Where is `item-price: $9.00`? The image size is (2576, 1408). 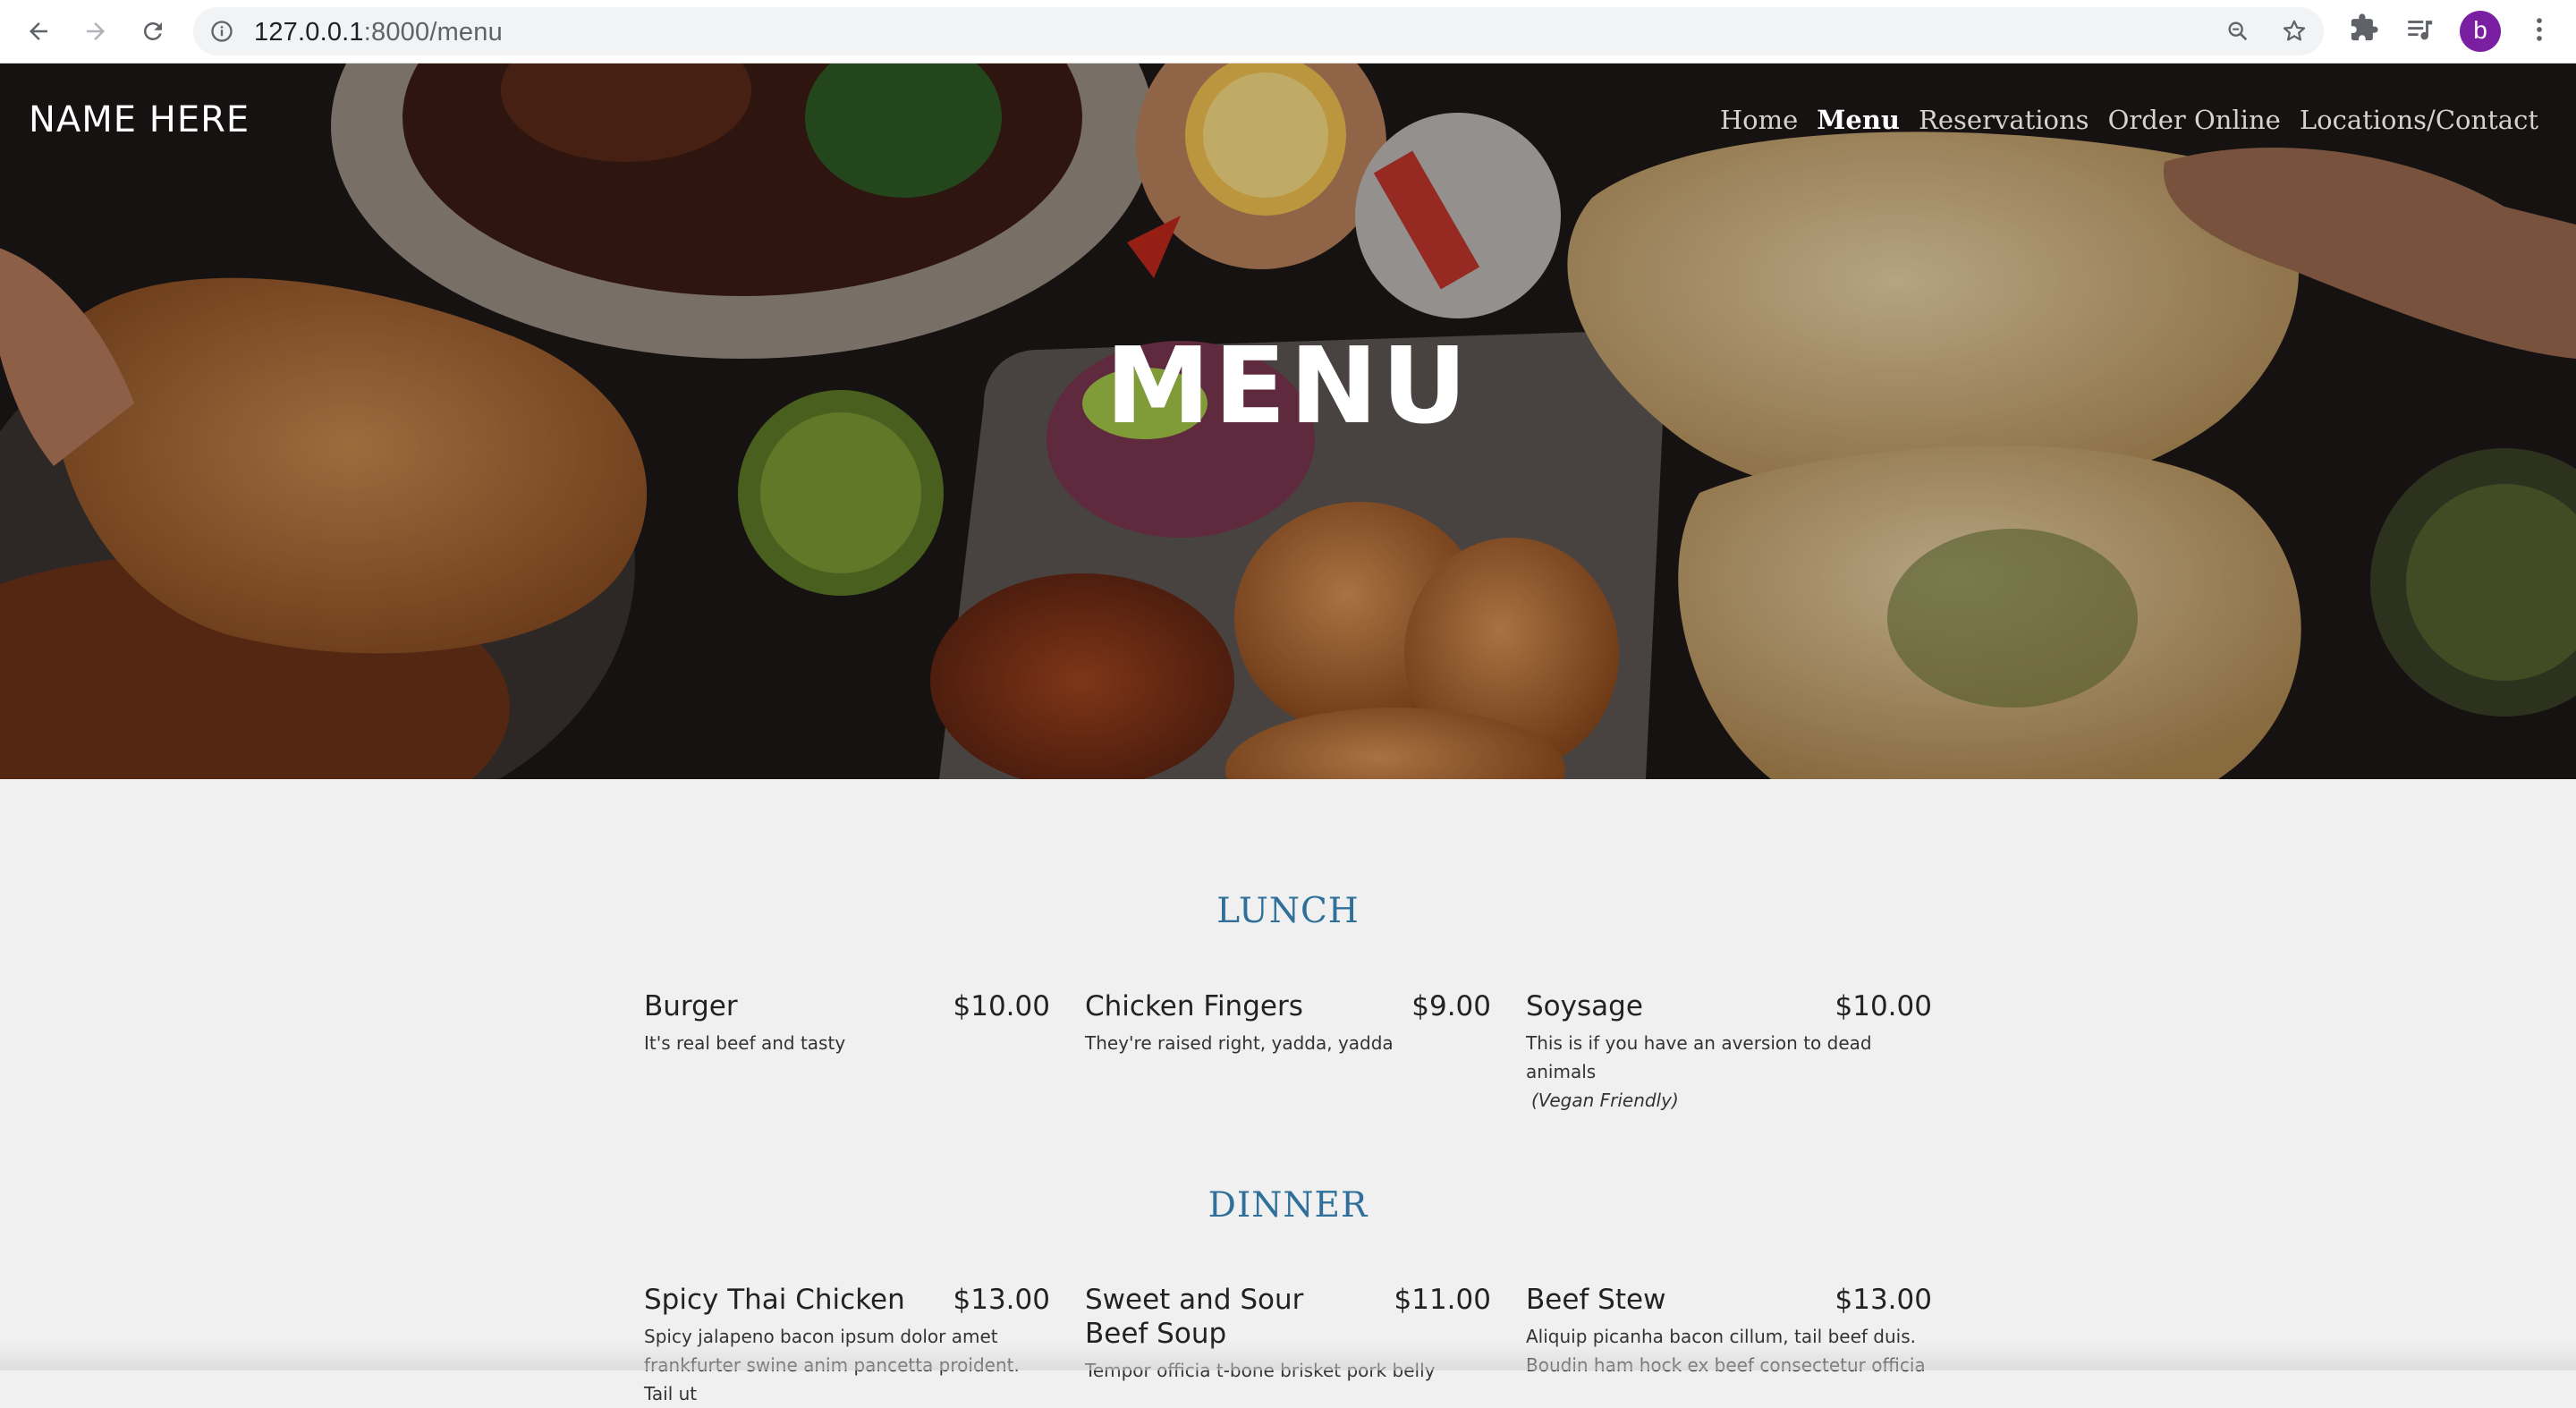 item-price: $9.00 is located at coordinates (1451, 1006).